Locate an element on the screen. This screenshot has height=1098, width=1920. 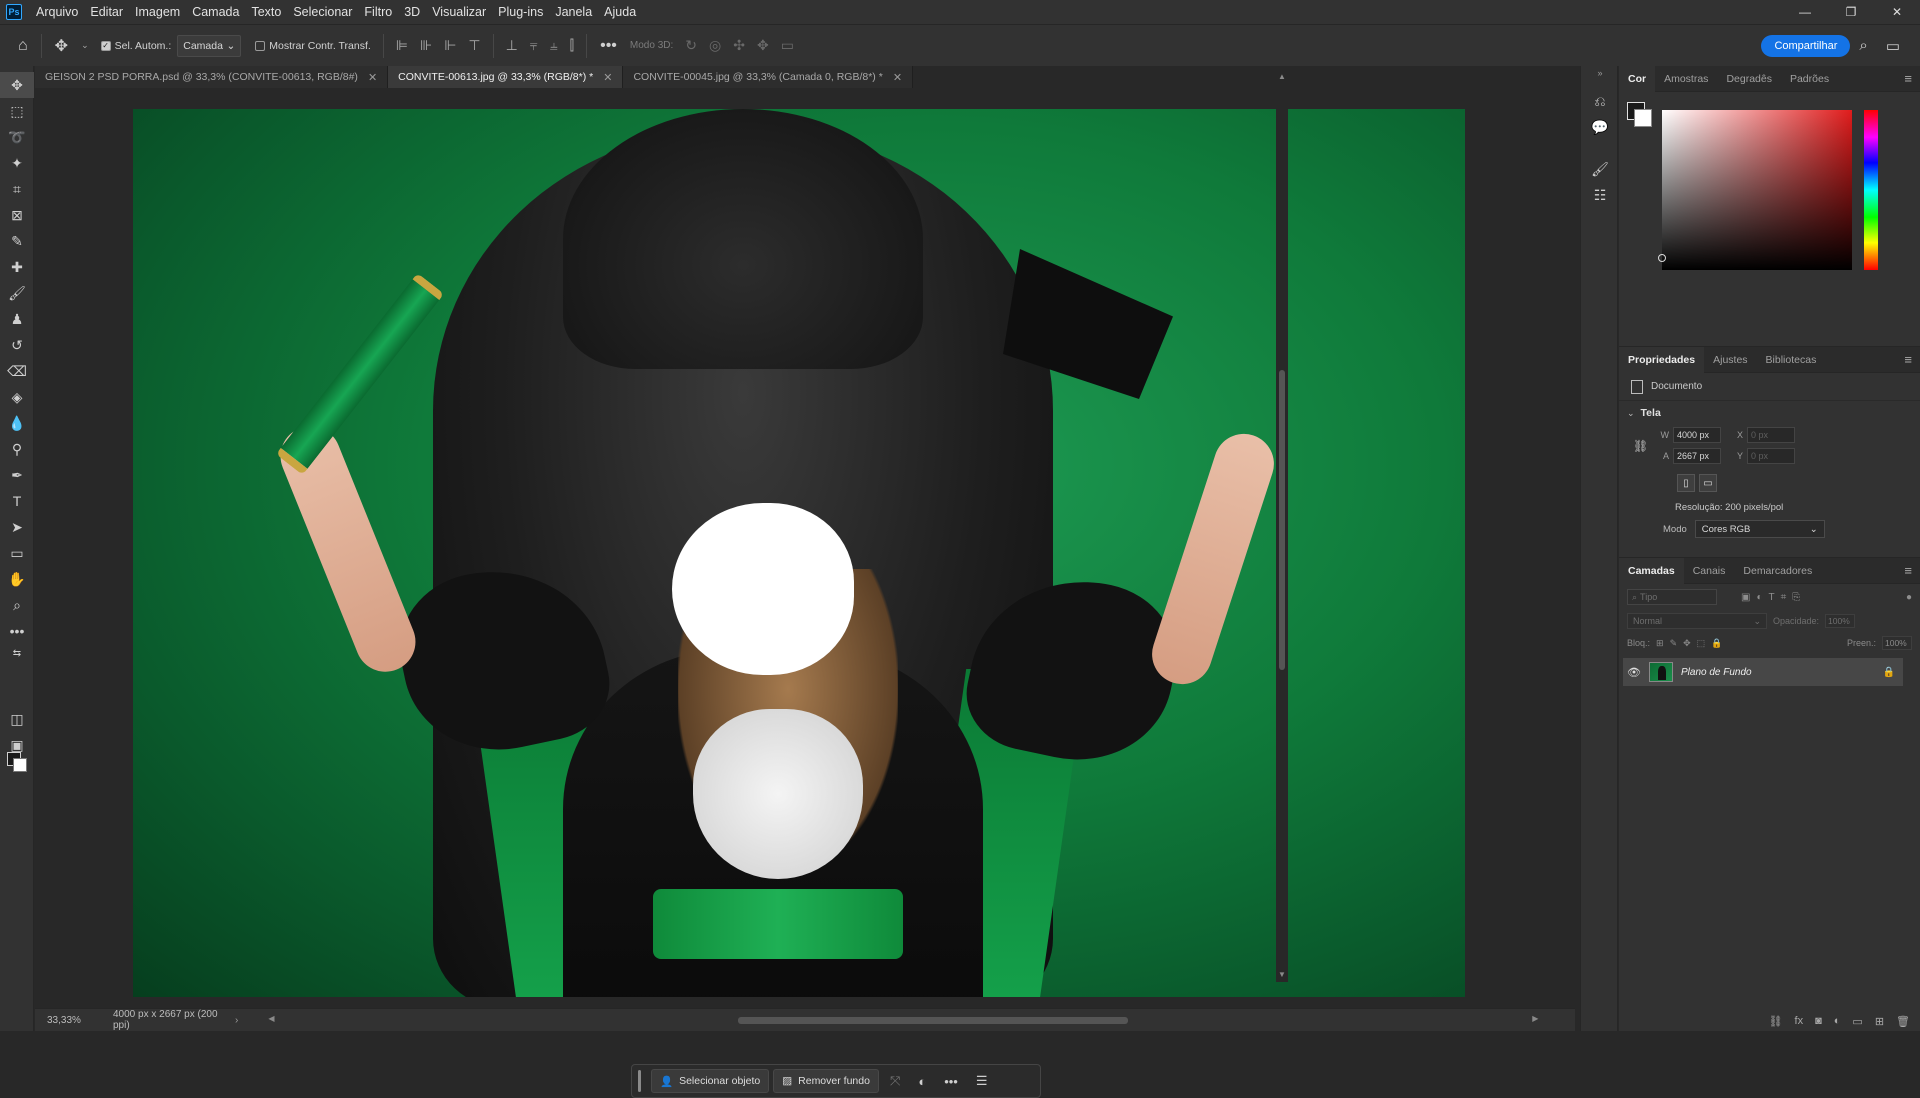
canvas-section-header: ⌄ Tela is located at coordinates (1769, 413).